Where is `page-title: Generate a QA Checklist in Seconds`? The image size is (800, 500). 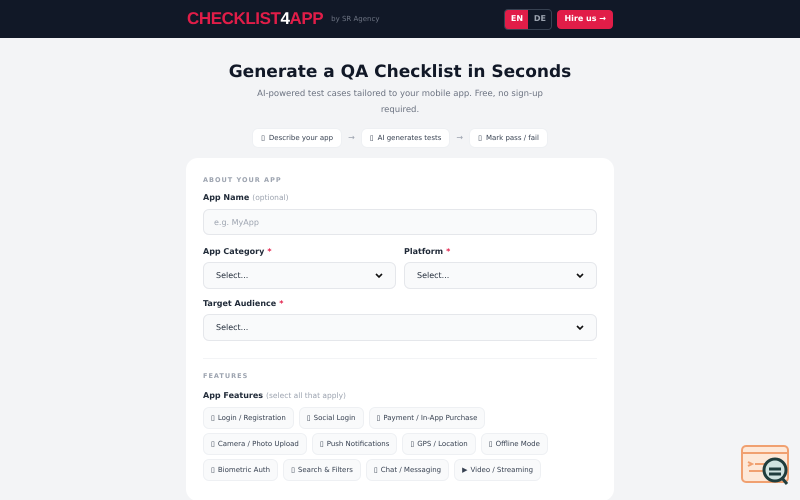
page-title: Generate a QA Checklist in Seconds is located at coordinates (400, 72).